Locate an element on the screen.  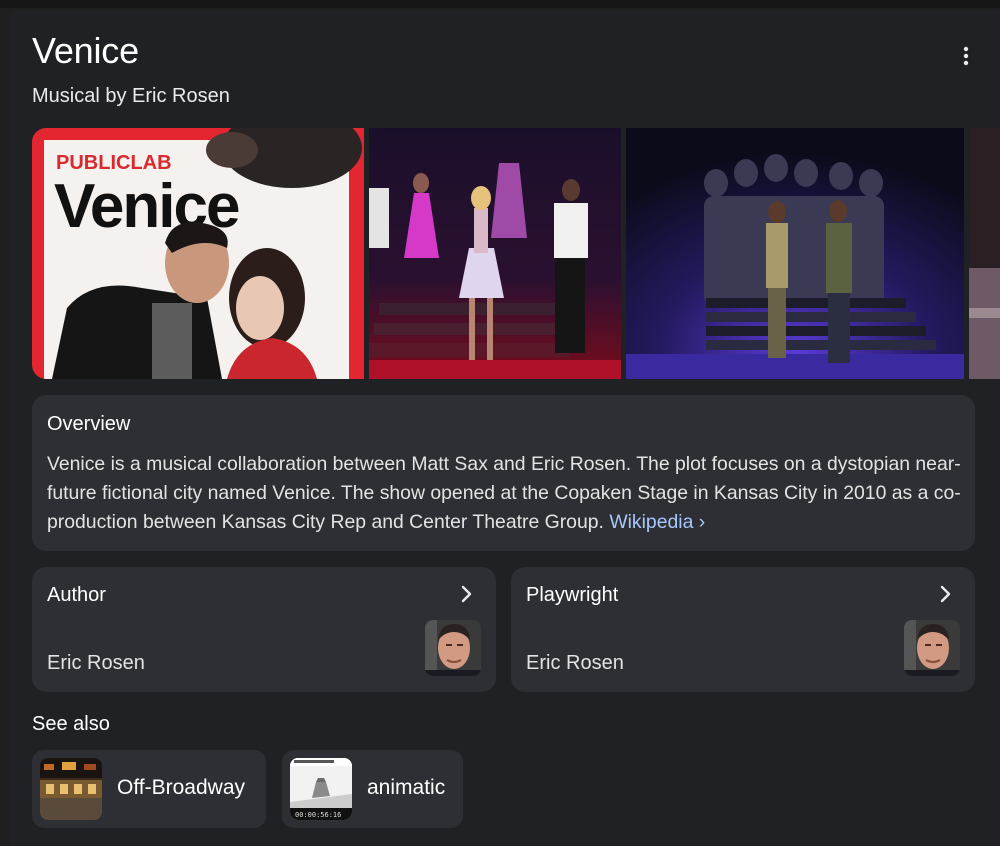
animatic-thumbnail: 00:00:56:16 is located at coordinates (321, 789).